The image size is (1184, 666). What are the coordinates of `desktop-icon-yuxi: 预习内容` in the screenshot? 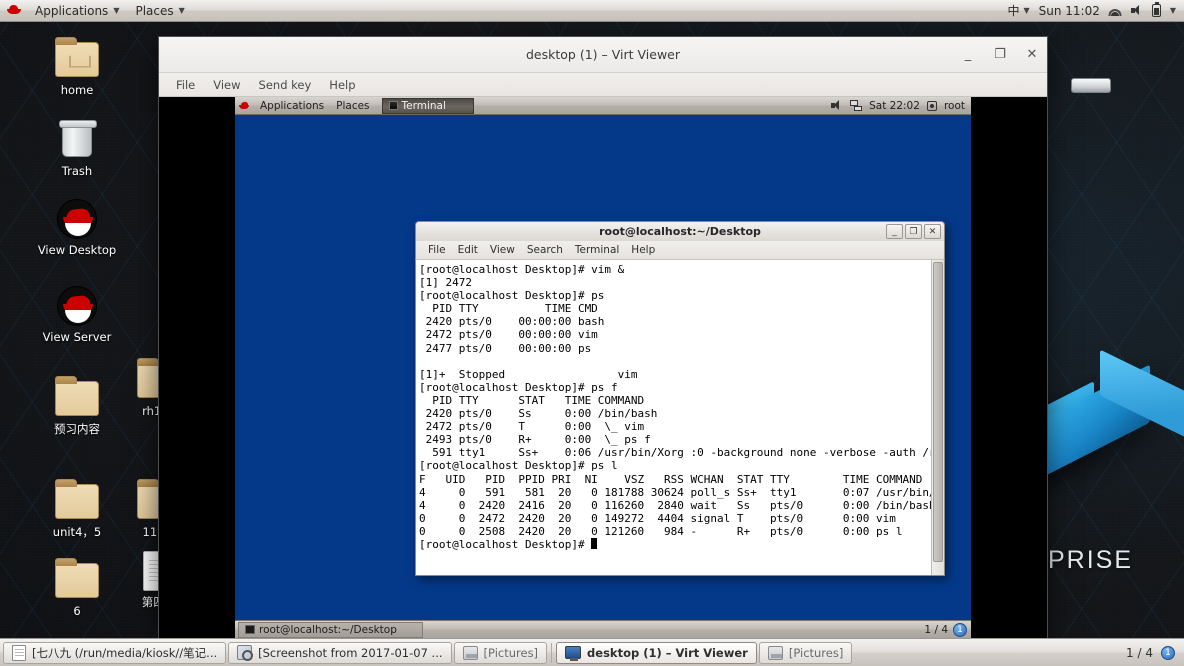 It's located at (77, 405).